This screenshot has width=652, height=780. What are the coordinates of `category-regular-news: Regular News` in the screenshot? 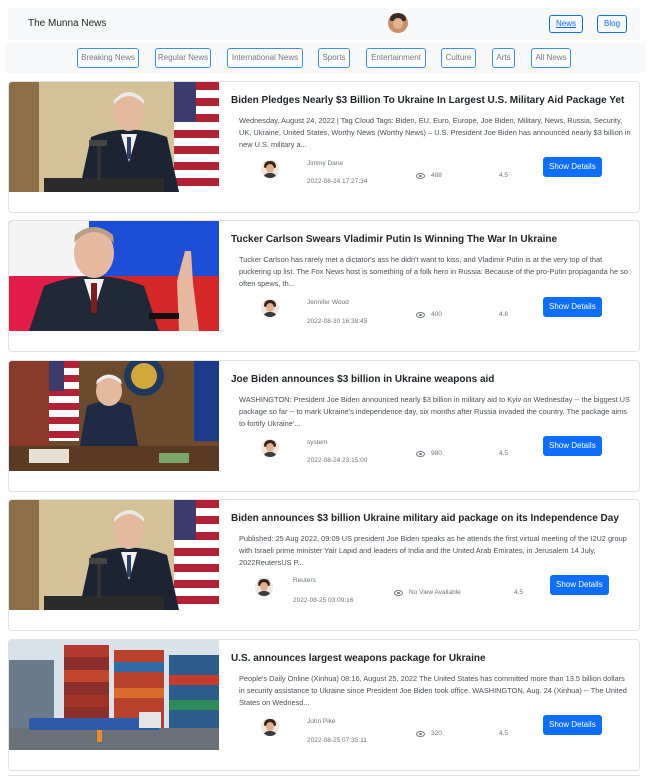 It's located at (183, 58).